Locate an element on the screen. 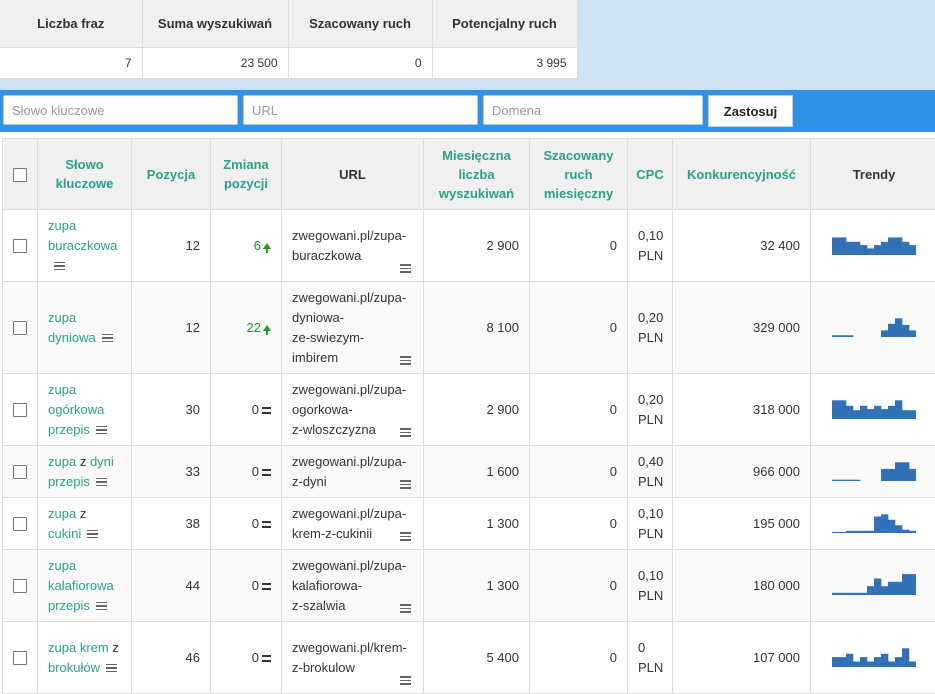  keyword-word: cukini is located at coordinates (64, 533).